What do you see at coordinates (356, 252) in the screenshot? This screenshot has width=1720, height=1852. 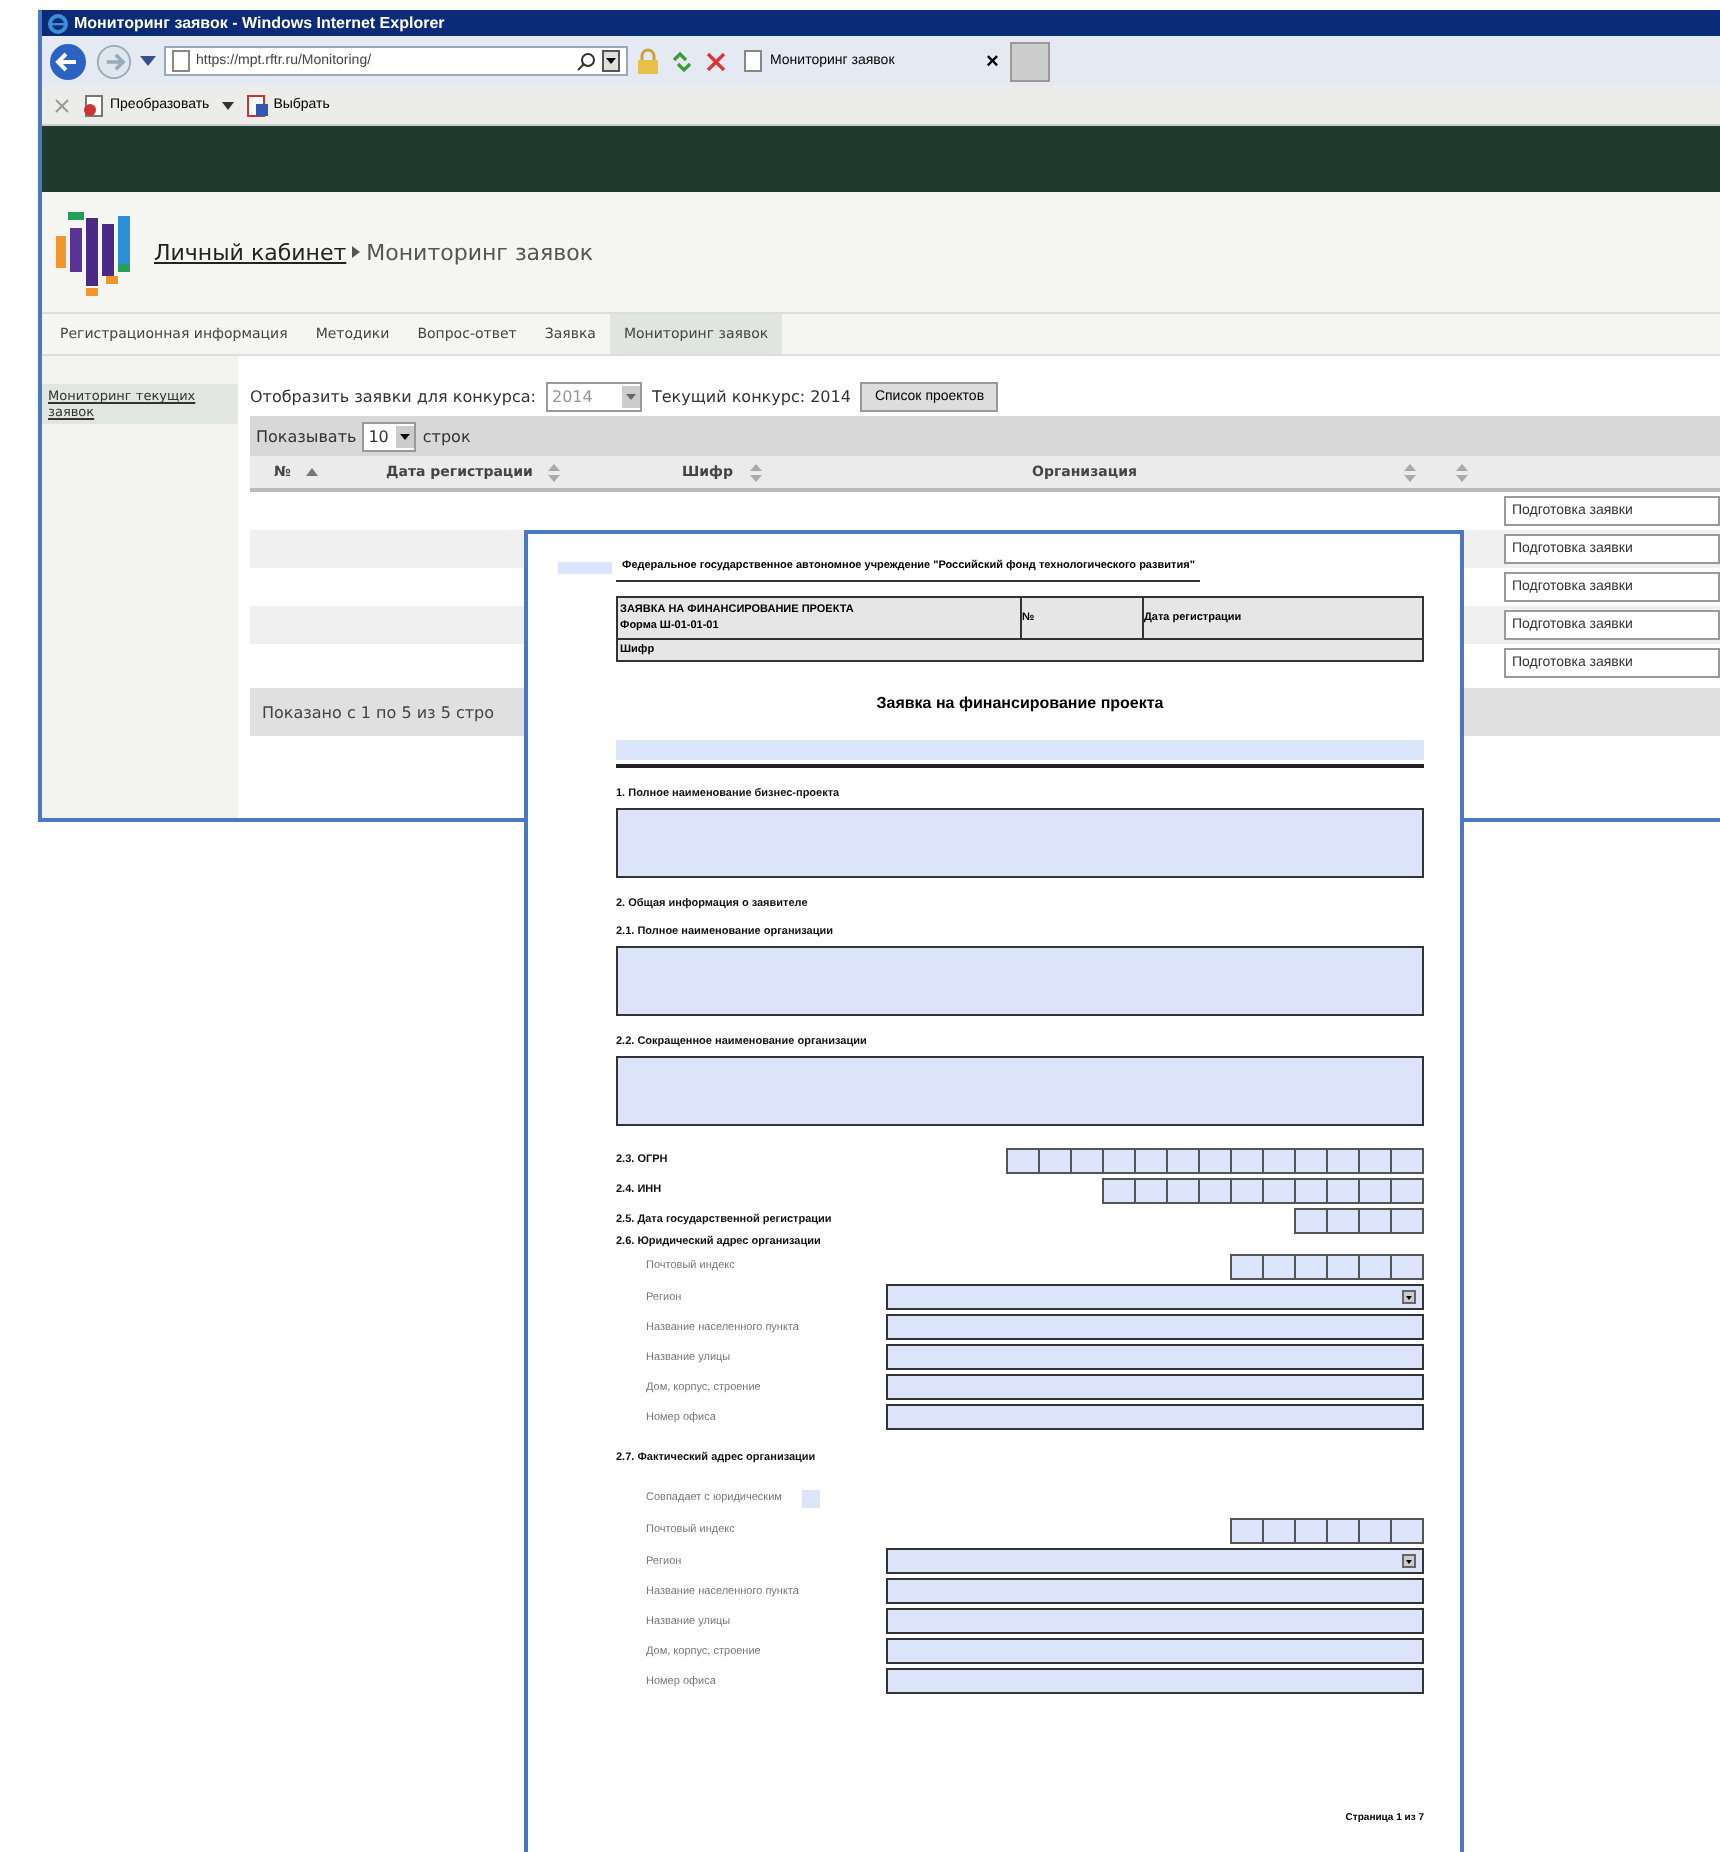 I see `chevron-icon` at bounding box center [356, 252].